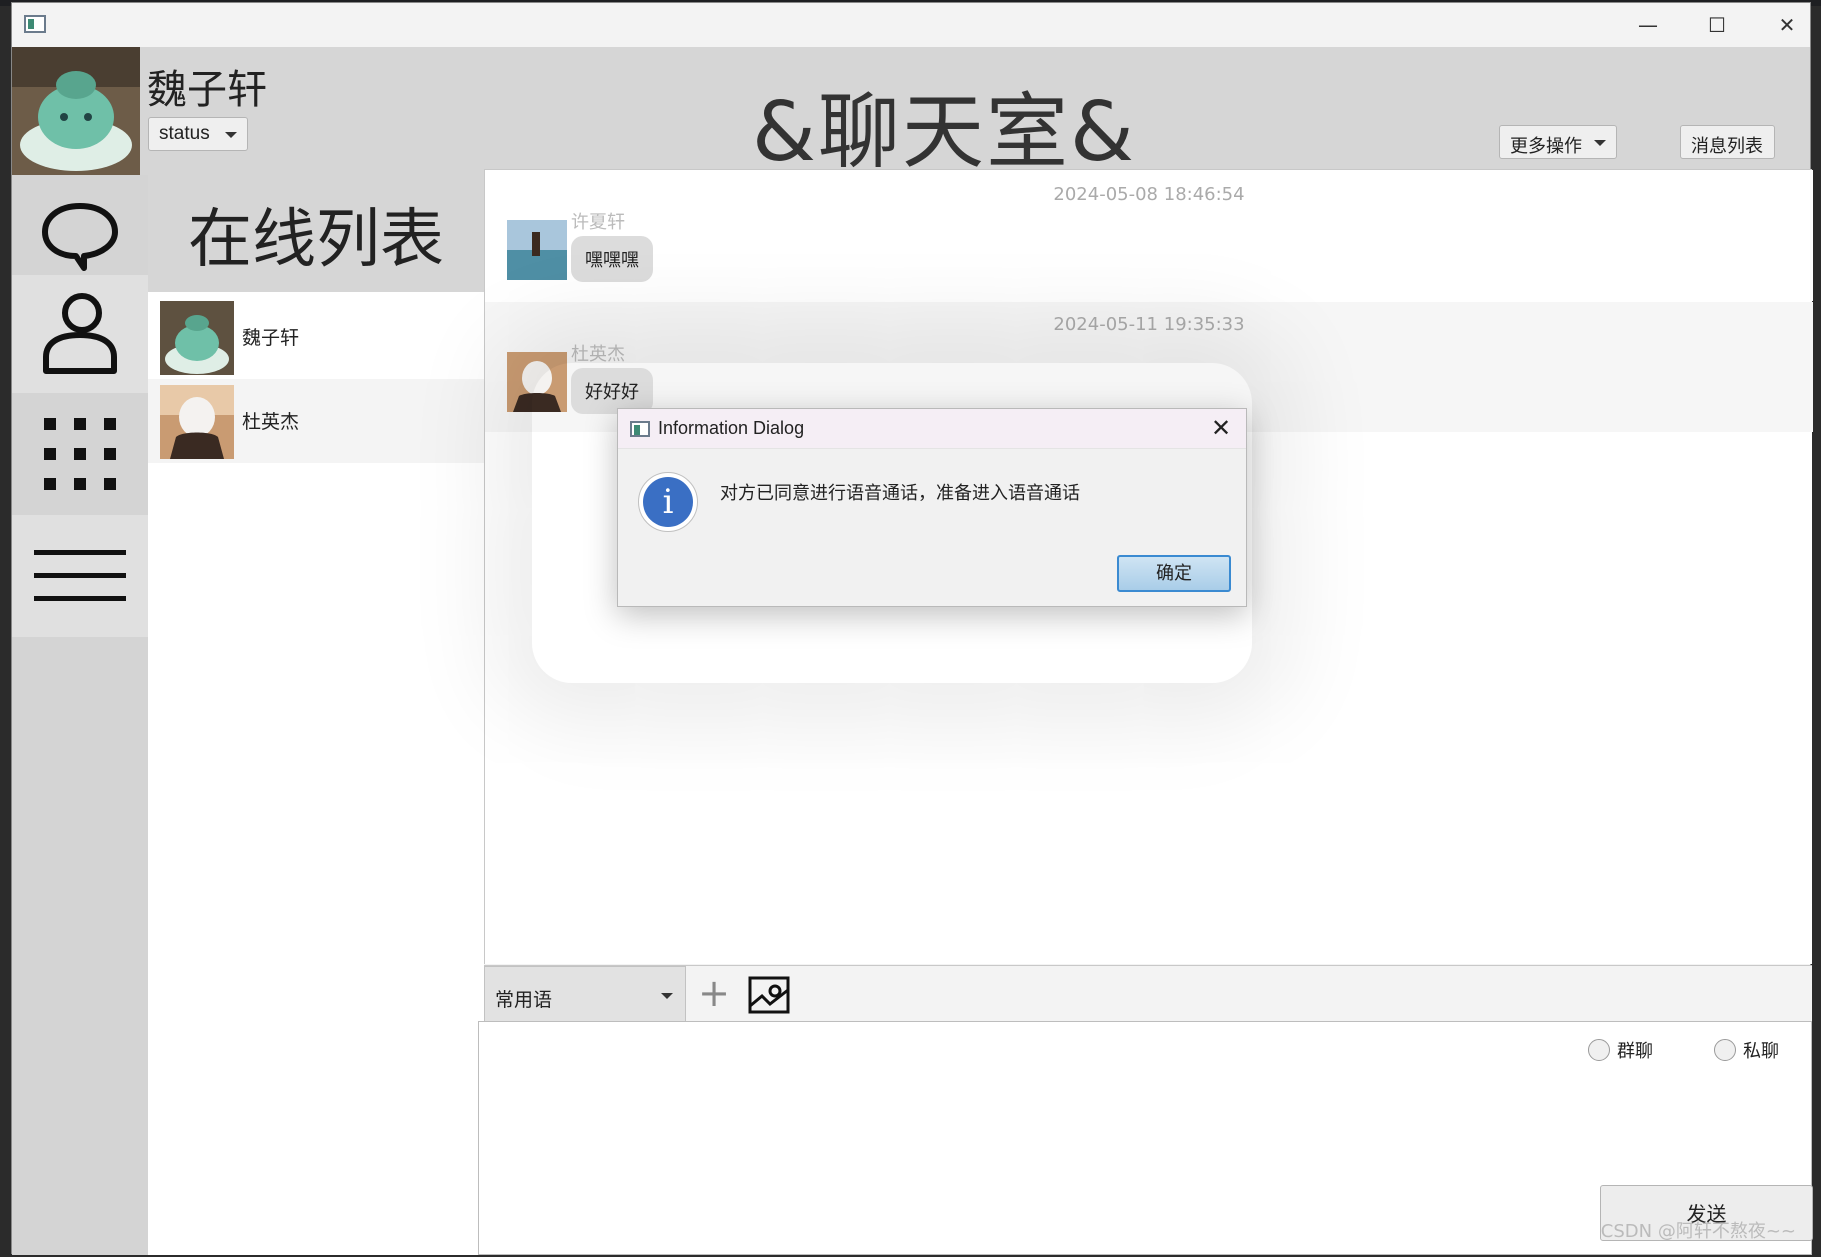 Image resolution: width=1821 pixels, height=1257 pixels. Describe the element at coordinates (1761, 1051) in the screenshot. I see `private-chat-label: 私聊` at that location.